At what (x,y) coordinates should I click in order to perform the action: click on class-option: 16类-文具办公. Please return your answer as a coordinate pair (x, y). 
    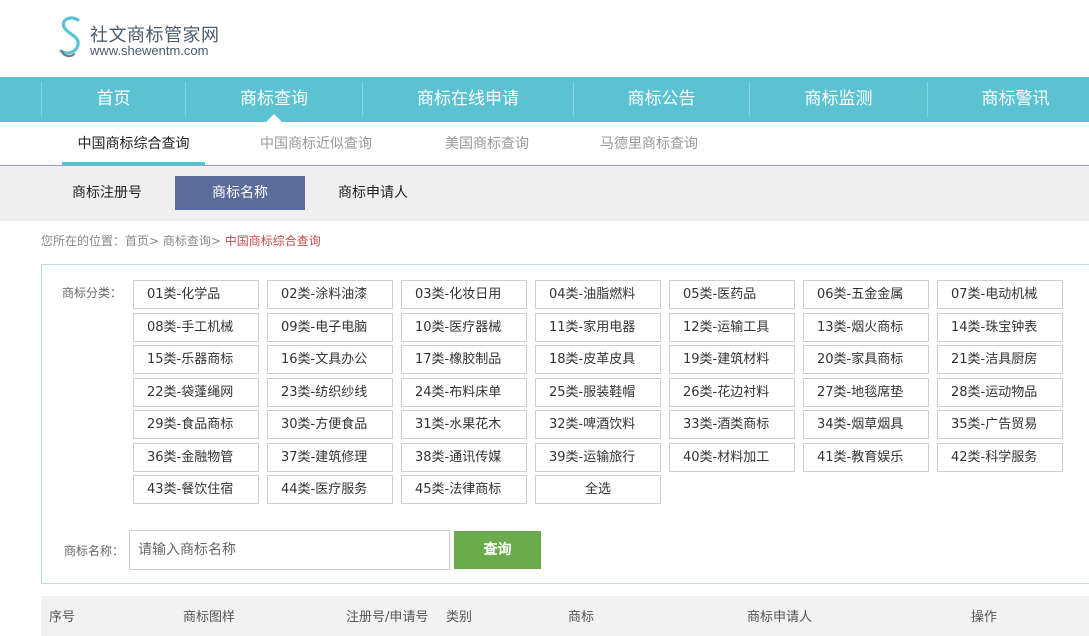
    Looking at the image, I should click on (330, 359).